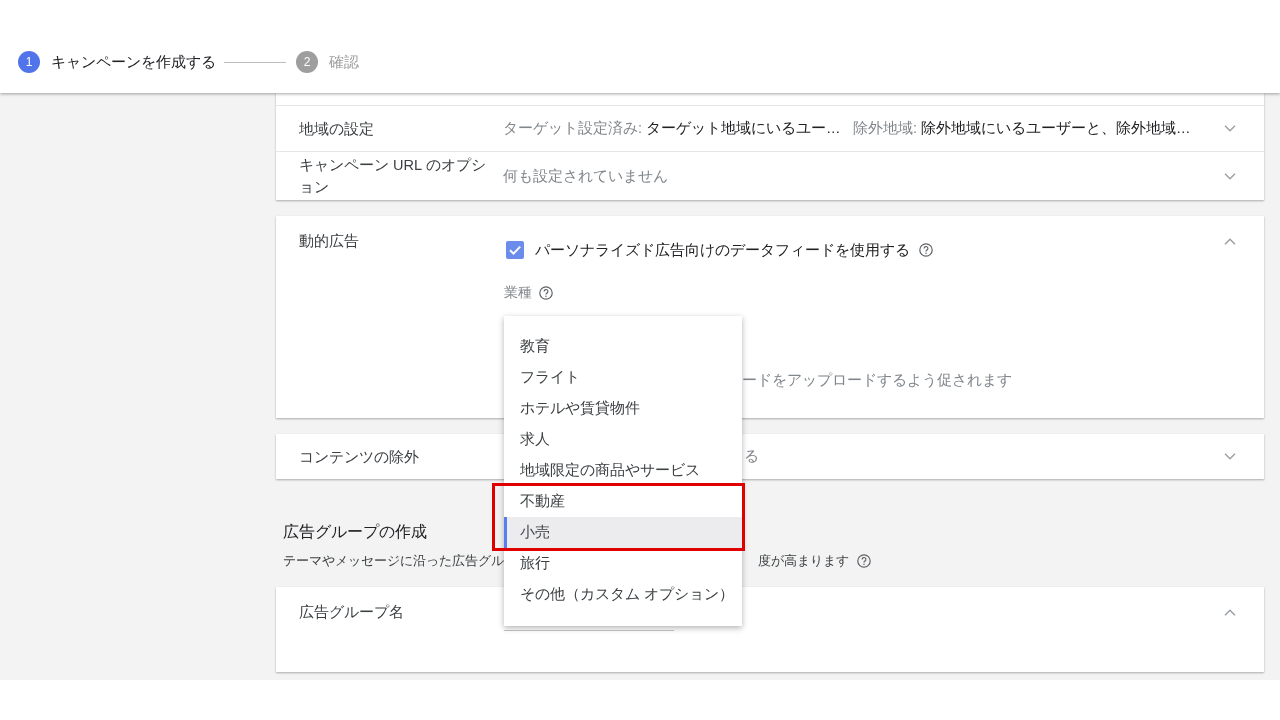 The width and height of the screenshot is (1280, 720). Describe the element at coordinates (623, 501) in the screenshot. I see `menu-item: 不動産` at that location.